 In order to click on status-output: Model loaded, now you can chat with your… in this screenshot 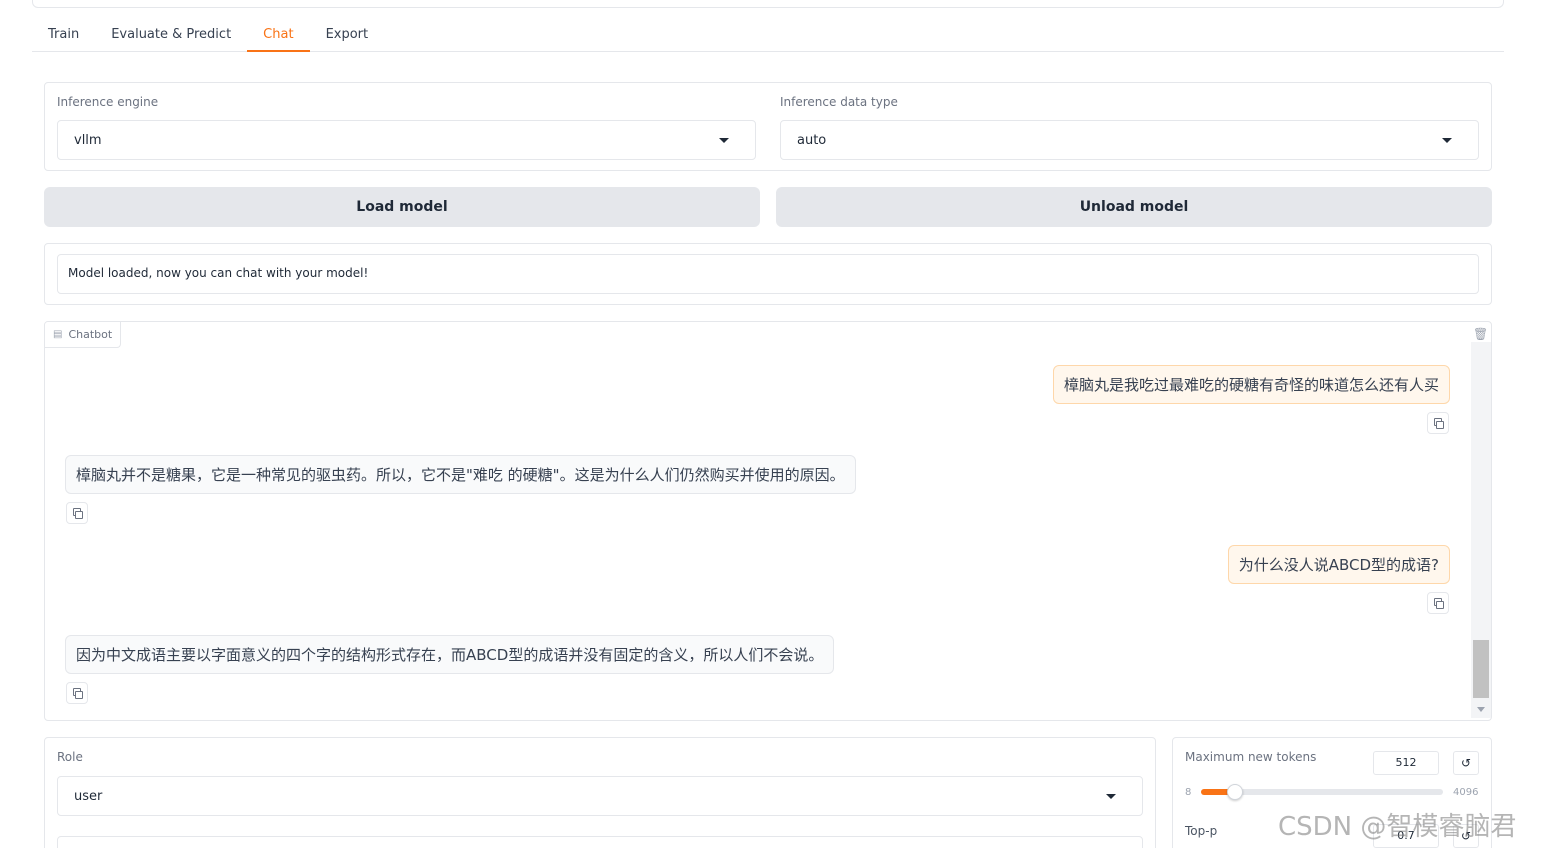, I will do `click(768, 274)`.